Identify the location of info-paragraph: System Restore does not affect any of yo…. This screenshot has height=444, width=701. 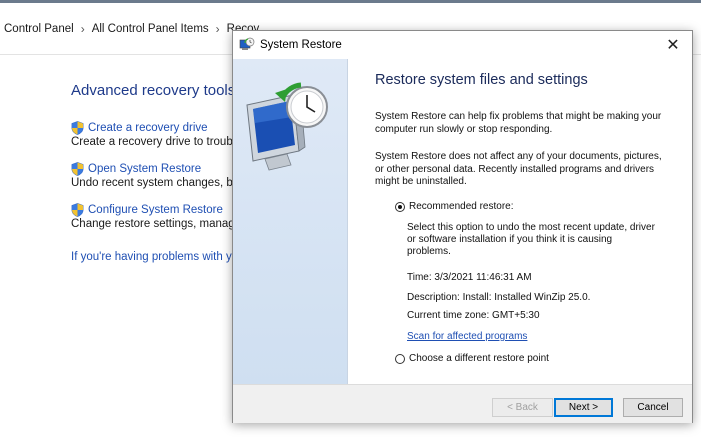
(518, 169).